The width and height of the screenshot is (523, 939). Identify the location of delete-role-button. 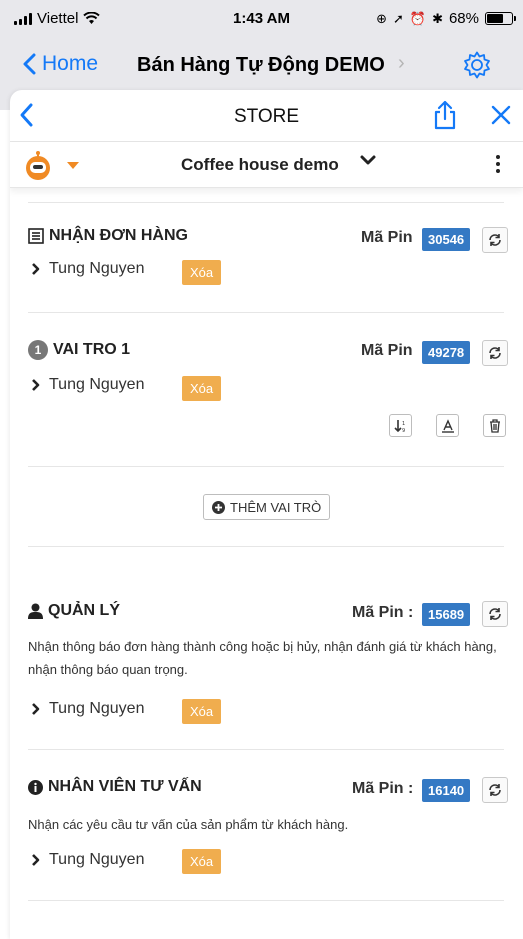
(494, 425).